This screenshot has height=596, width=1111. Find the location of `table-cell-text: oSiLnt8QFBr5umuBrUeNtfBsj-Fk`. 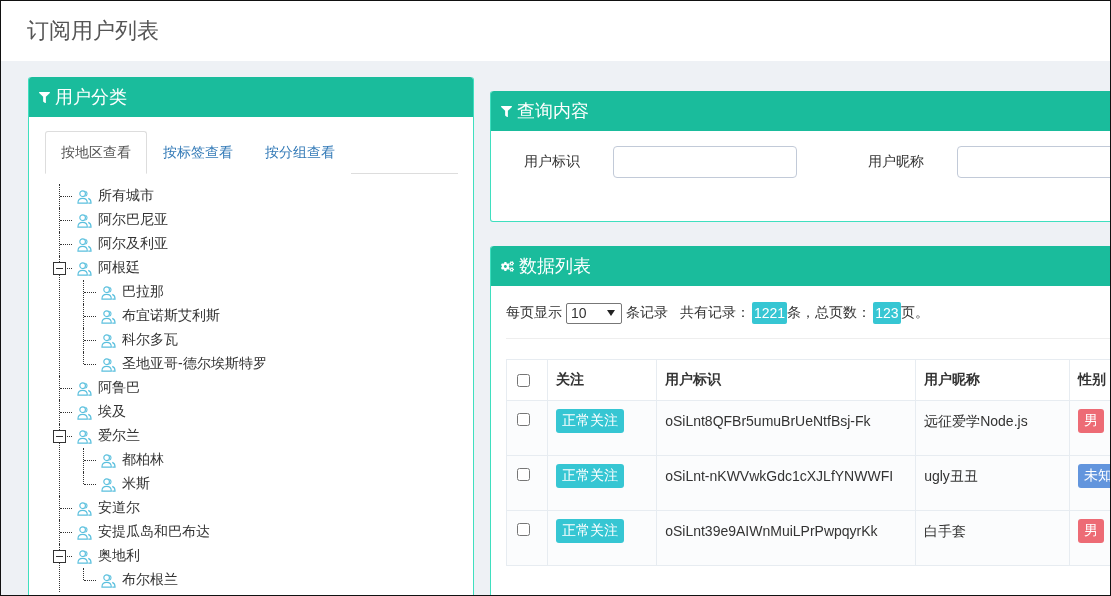

table-cell-text: oSiLnt8QFBr5umuBrUeNtfBsj-Fk is located at coordinates (768, 420).